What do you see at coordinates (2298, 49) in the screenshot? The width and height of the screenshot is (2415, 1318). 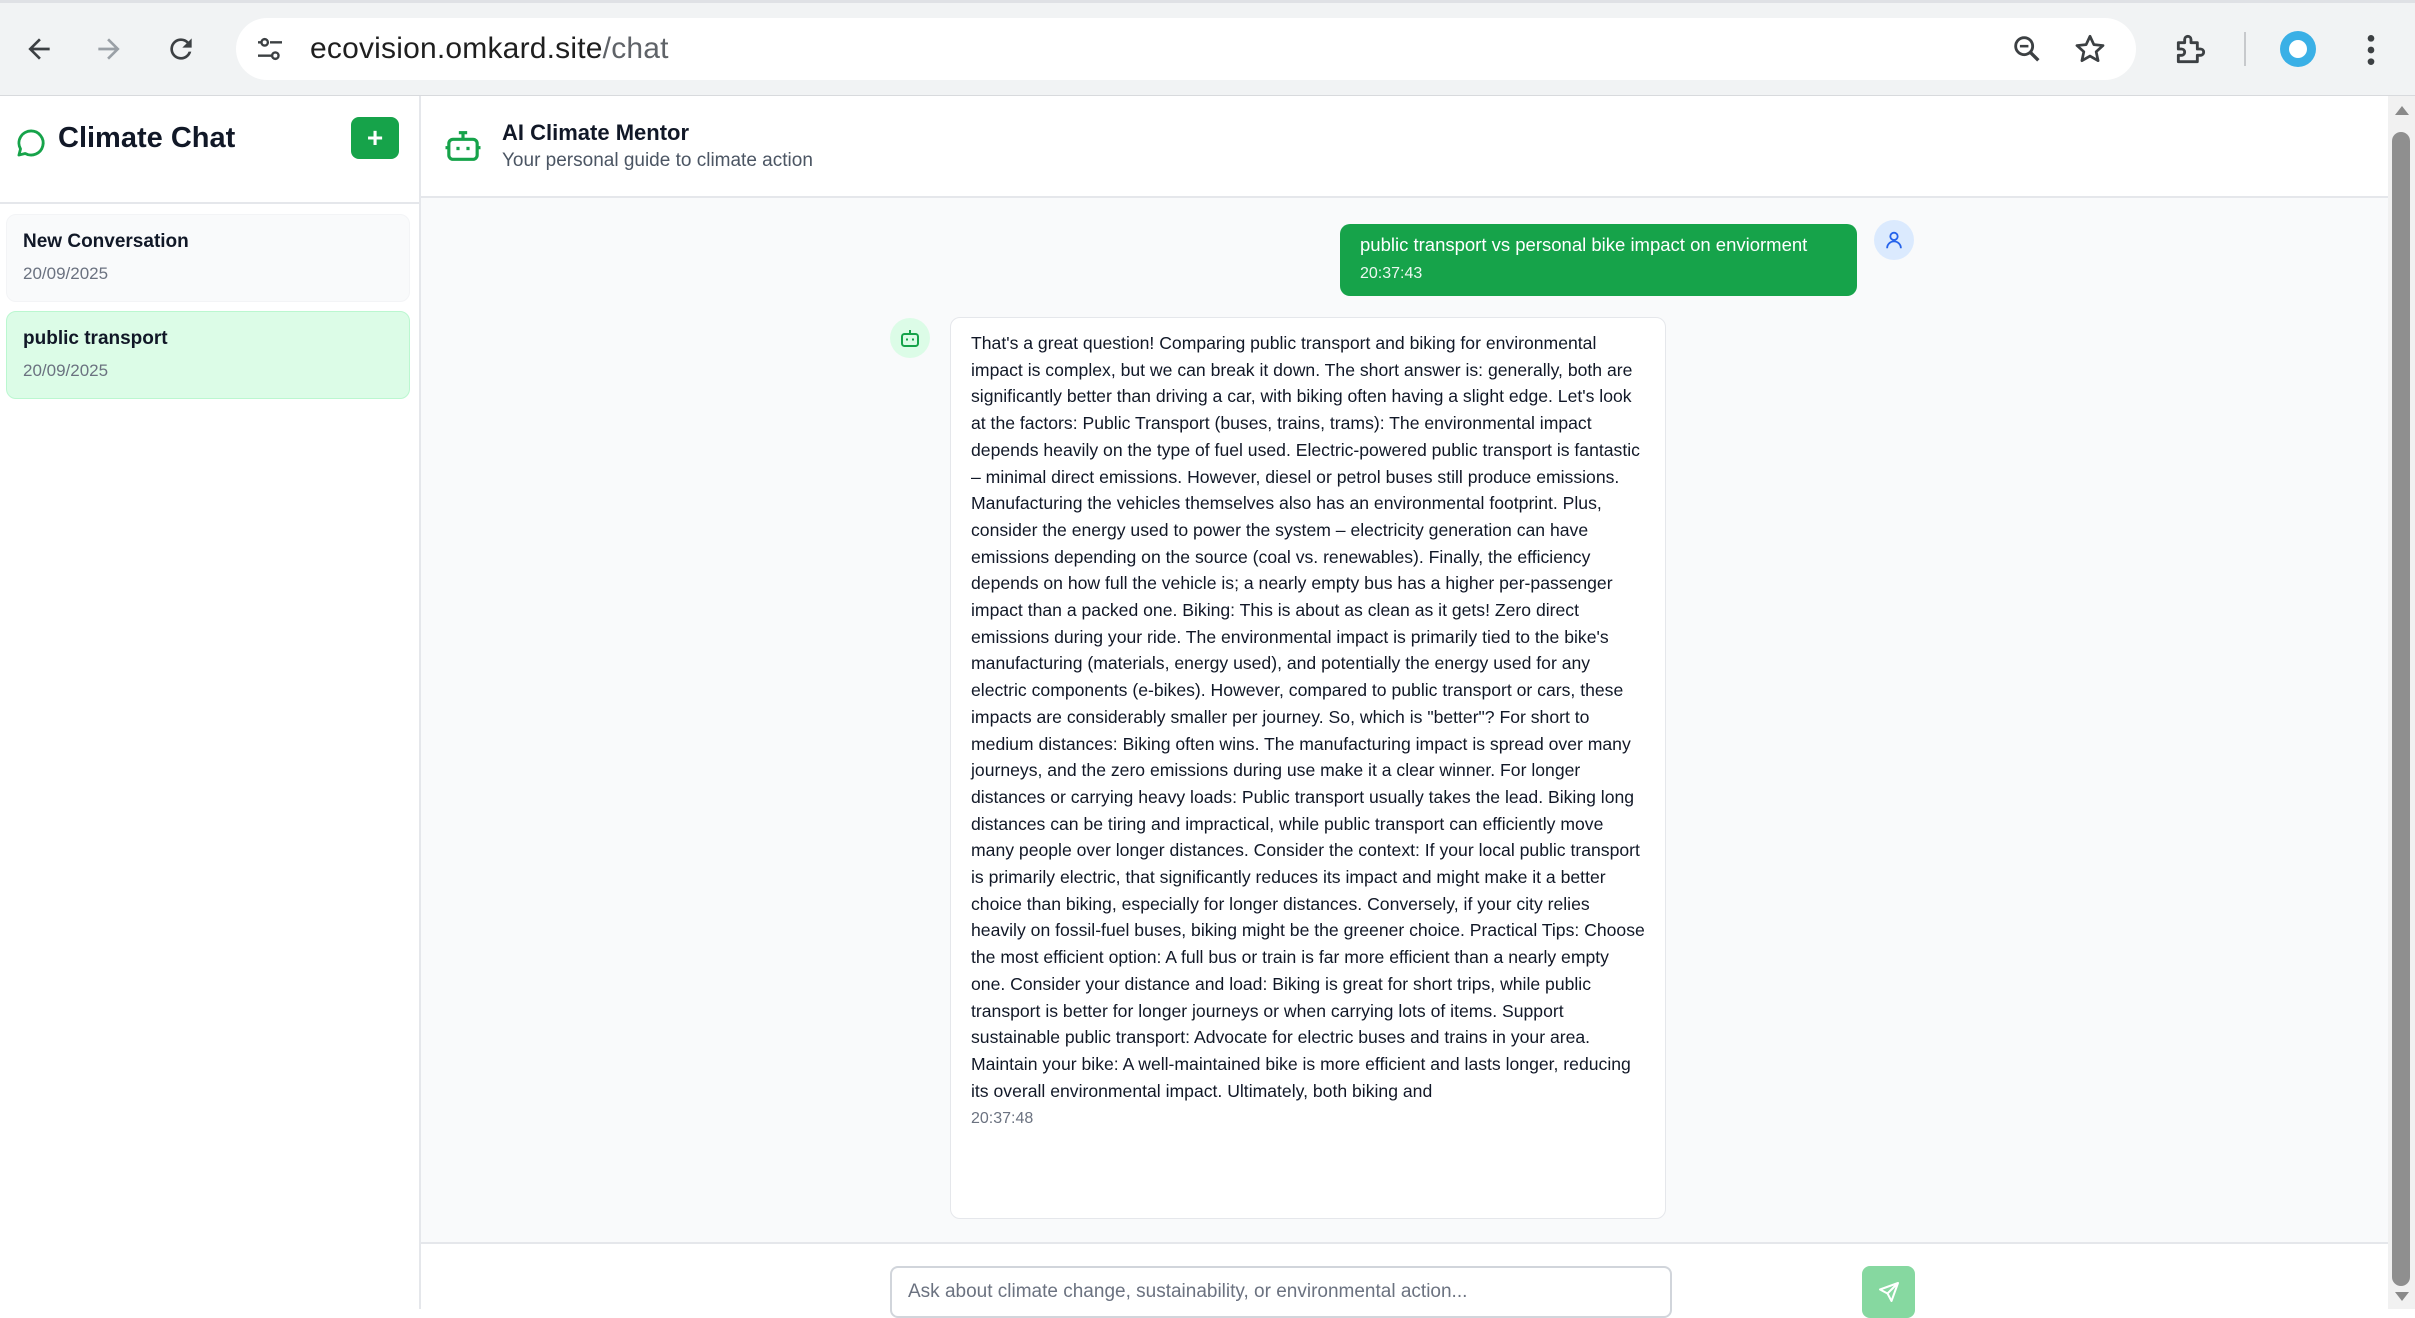 I see `profile-avatar` at bounding box center [2298, 49].